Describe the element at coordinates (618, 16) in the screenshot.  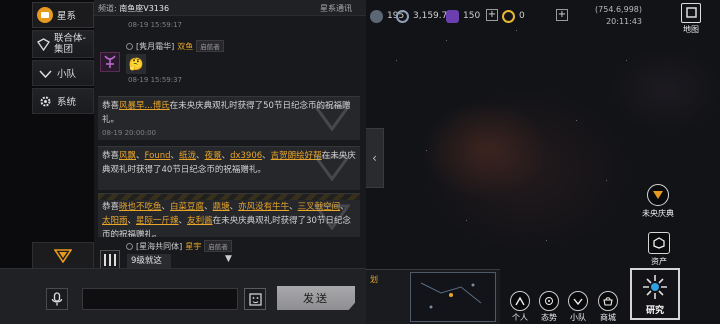
I see `coords-readout: (754.6,998) 20:11:43` at that location.